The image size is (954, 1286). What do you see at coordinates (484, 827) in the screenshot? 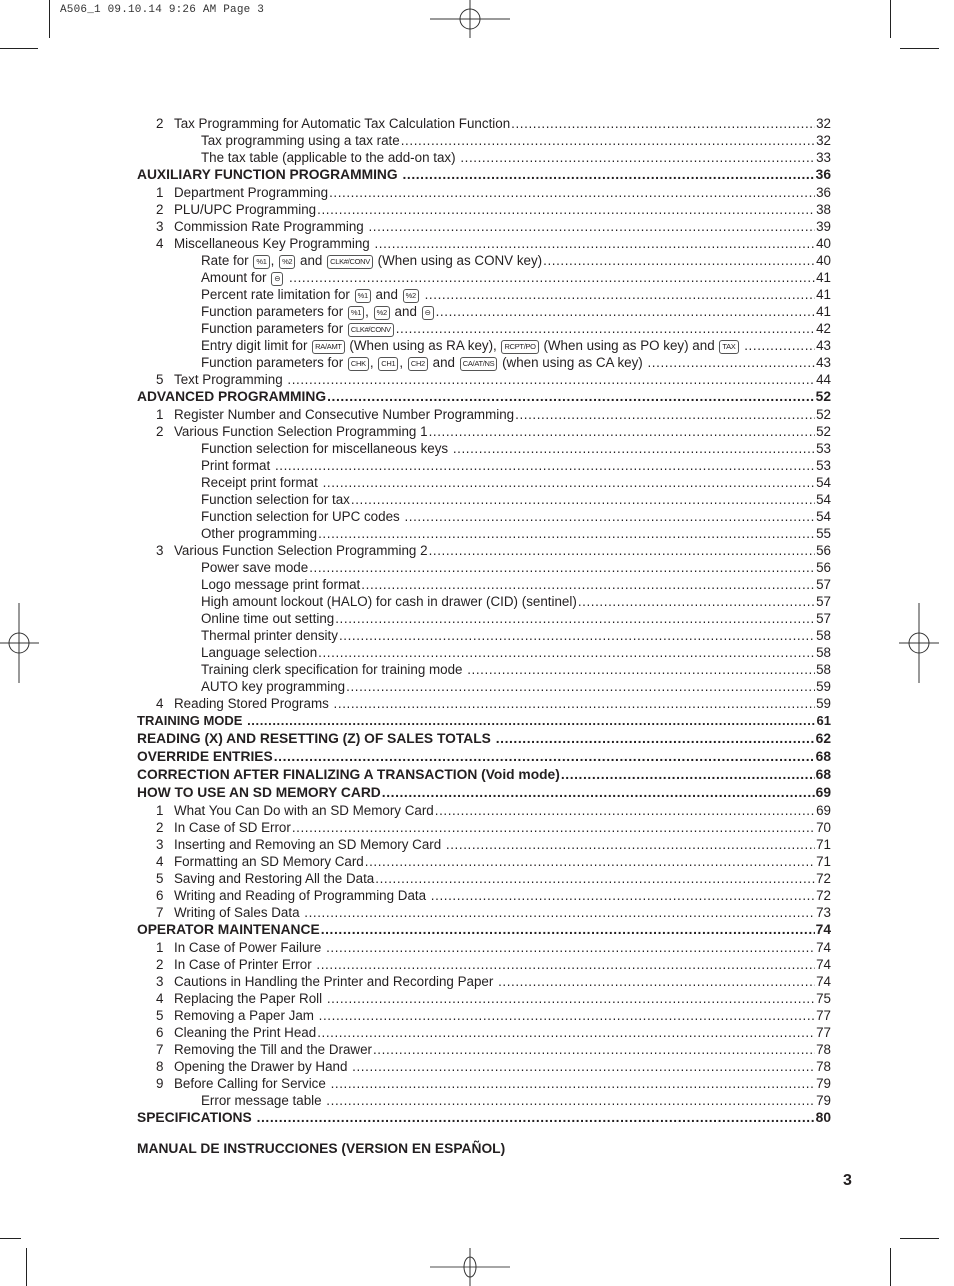
I see `toc-entry: 2 In Case of SD Error 70` at bounding box center [484, 827].